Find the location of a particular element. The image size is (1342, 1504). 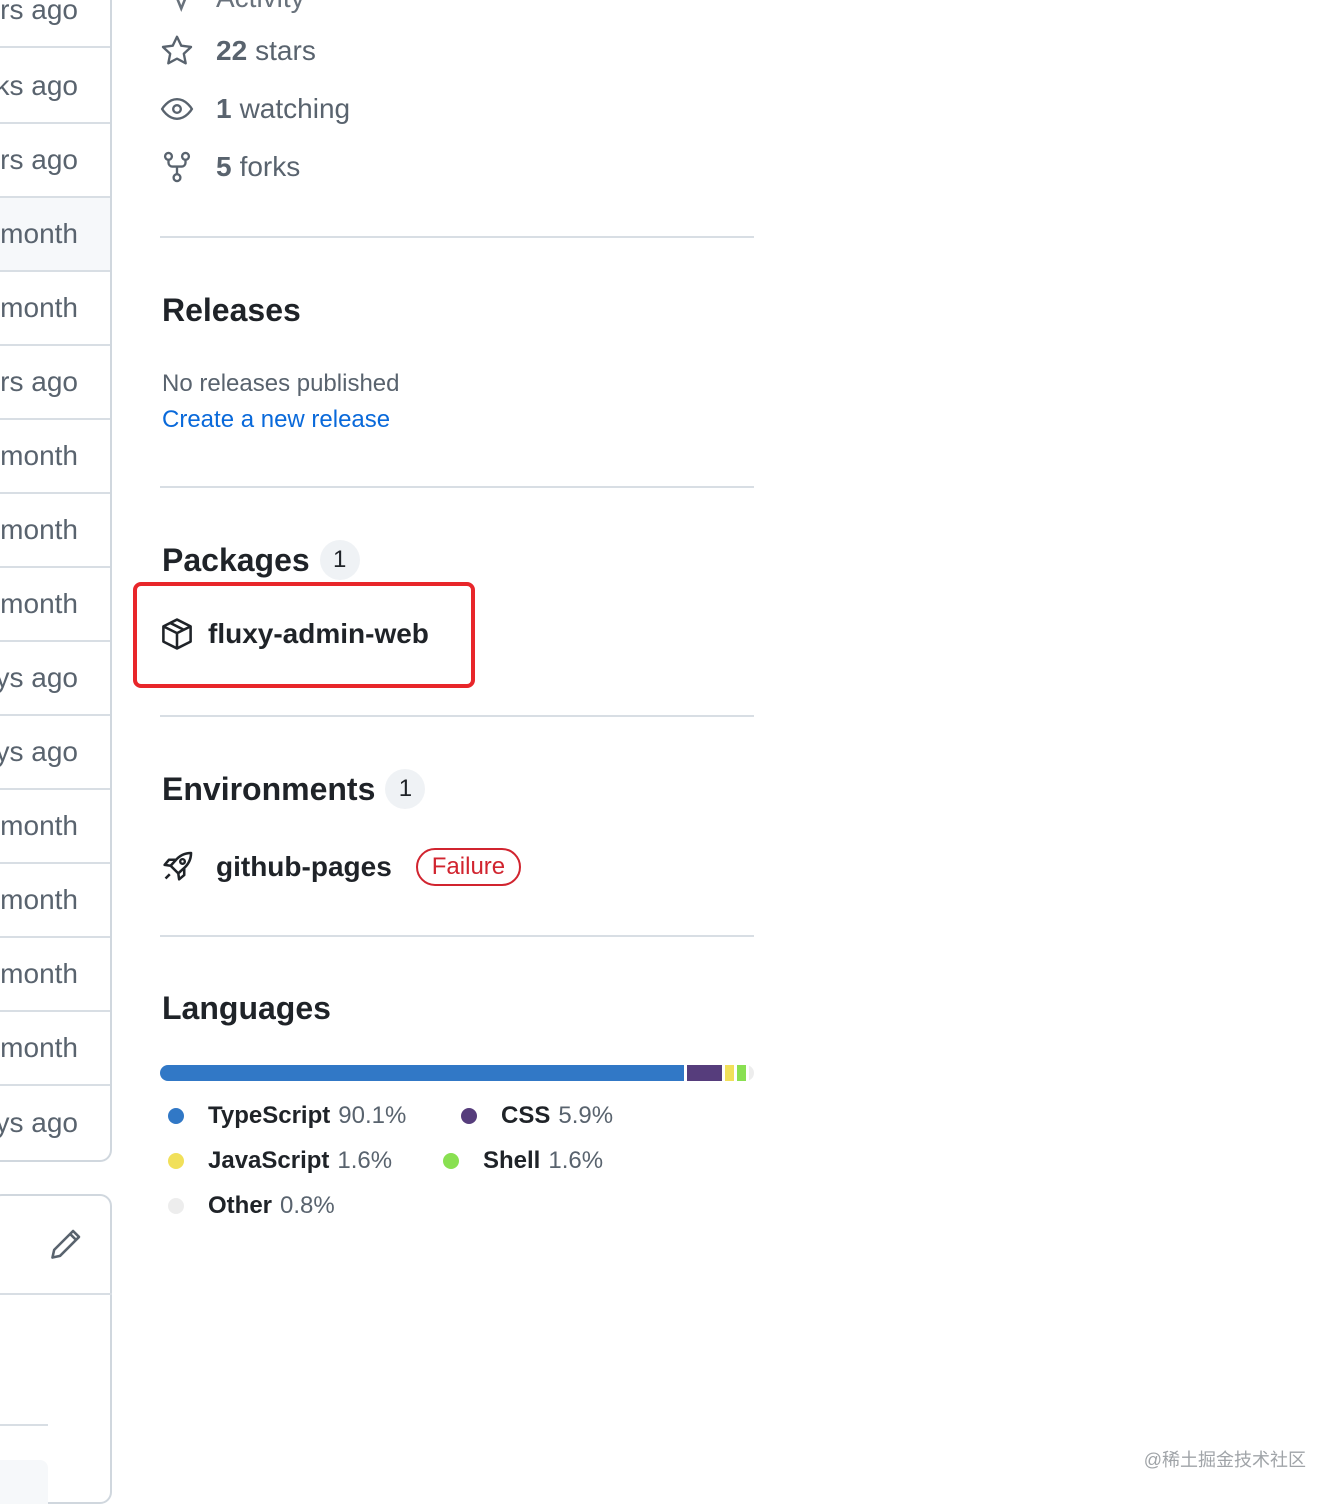

stars-link: 22 stars is located at coordinates (238, 51).